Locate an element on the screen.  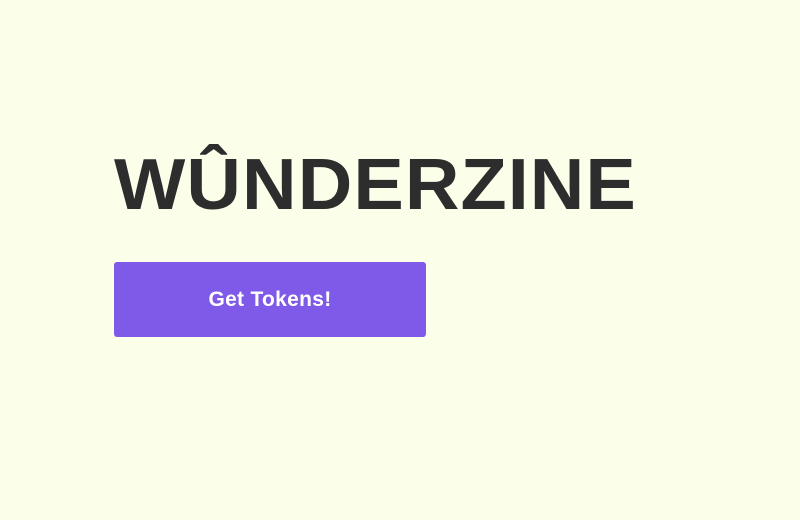
get-tokens-button: Get Tokens! is located at coordinates (270, 299).